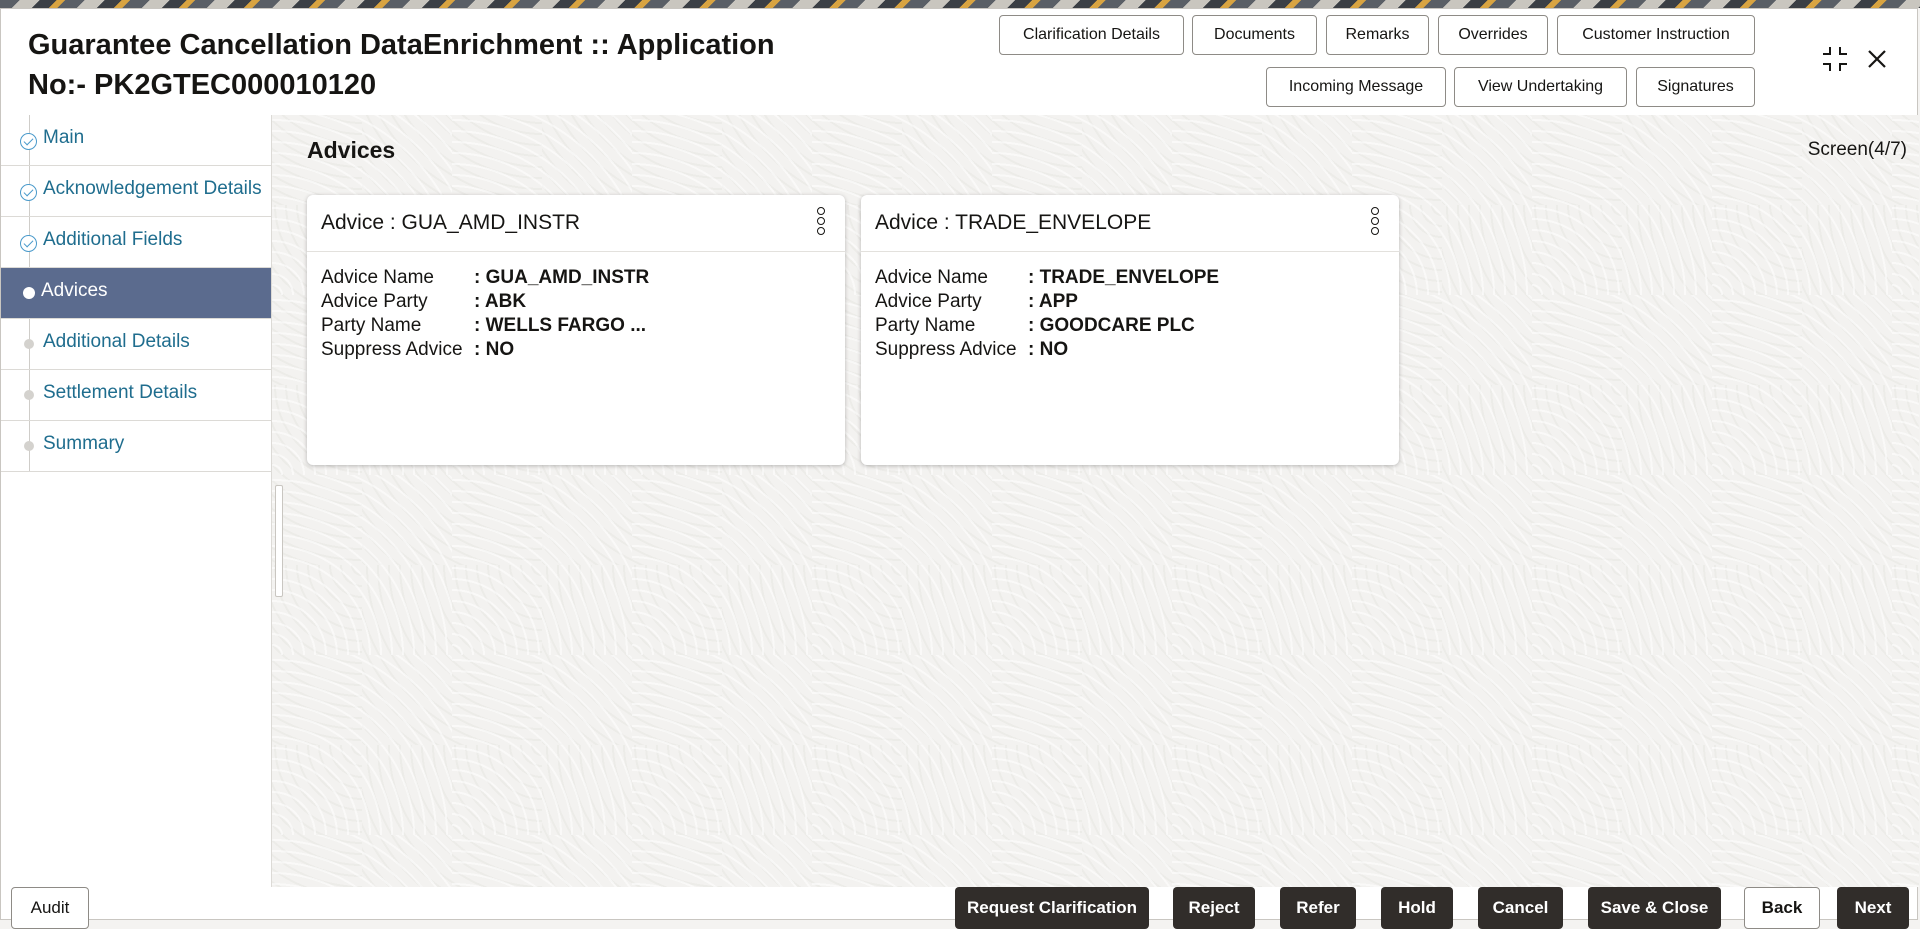 The height and width of the screenshot is (929, 1920). Describe the element at coordinates (1111, 325) in the screenshot. I see `detail-value: : GOODCARE PLC` at that location.